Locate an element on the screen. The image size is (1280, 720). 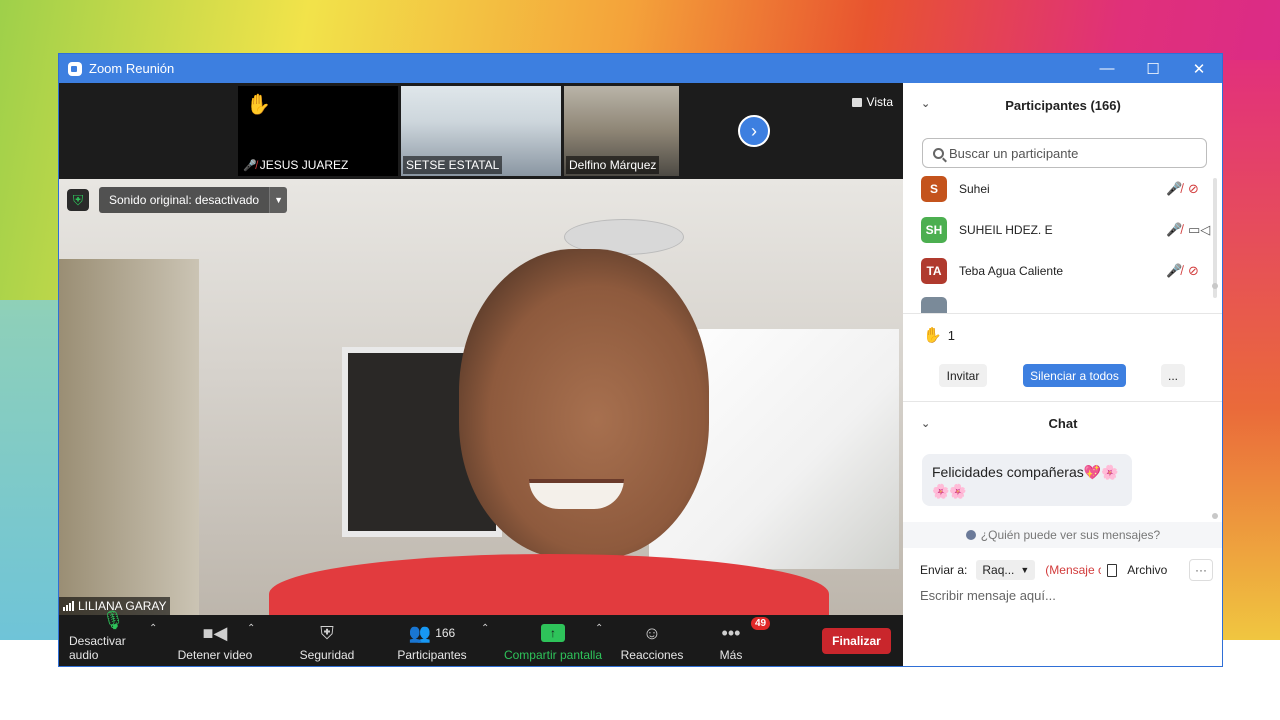
recipient-dropdown: Raq... ▼ is located at coordinates (1006, 570).